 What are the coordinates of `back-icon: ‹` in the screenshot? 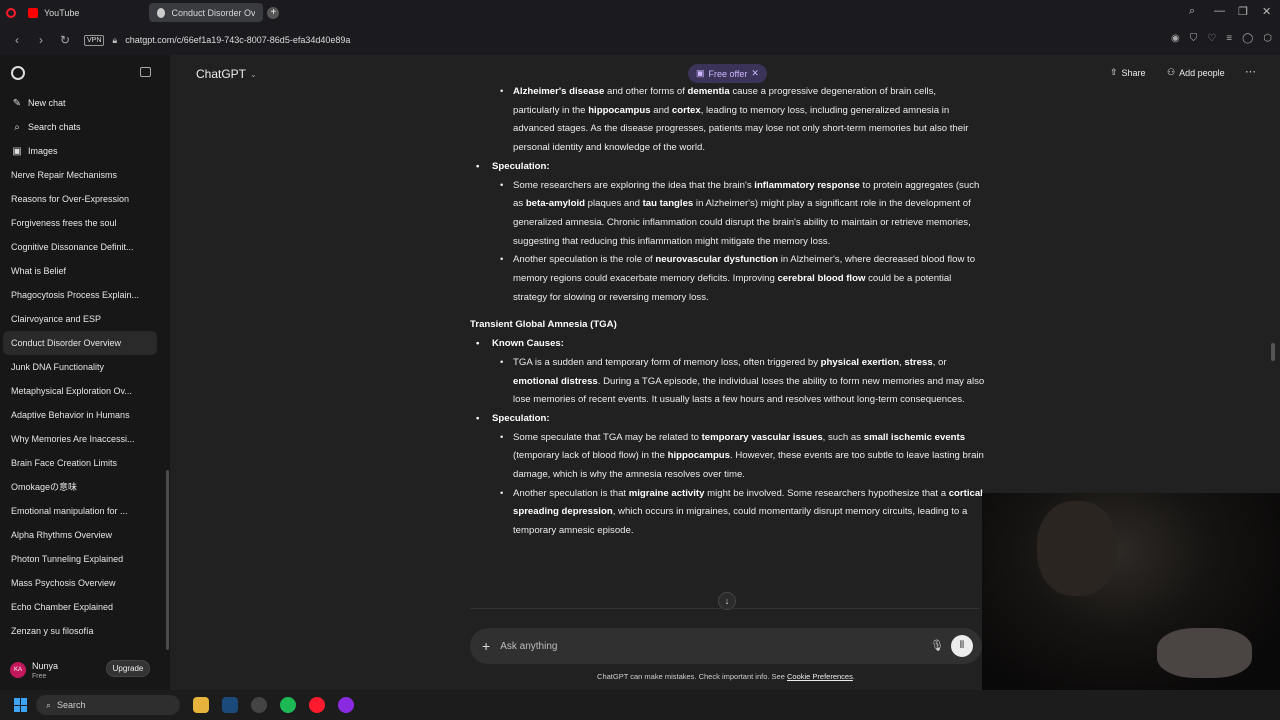 It's located at (17, 40).